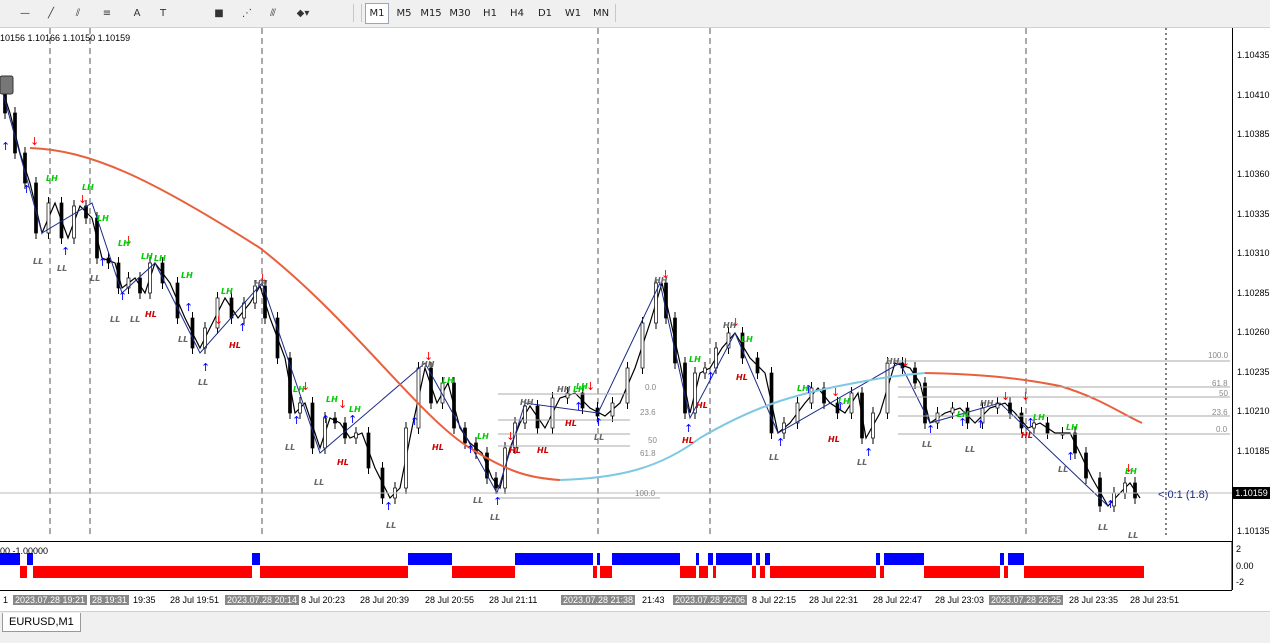  What do you see at coordinates (1253, 293) in the screenshot?
I see `price-axis-label: 1.10285` at bounding box center [1253, 293].